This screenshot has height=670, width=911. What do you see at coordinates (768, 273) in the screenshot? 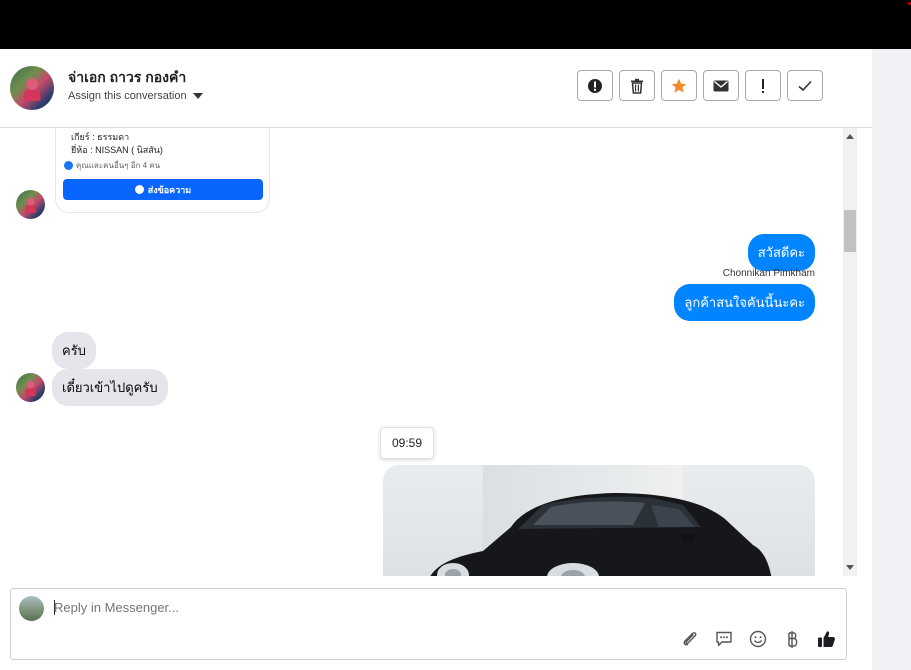
I see `sender-name: Chonnikan Pimkham` at bounding box center [768, 273].